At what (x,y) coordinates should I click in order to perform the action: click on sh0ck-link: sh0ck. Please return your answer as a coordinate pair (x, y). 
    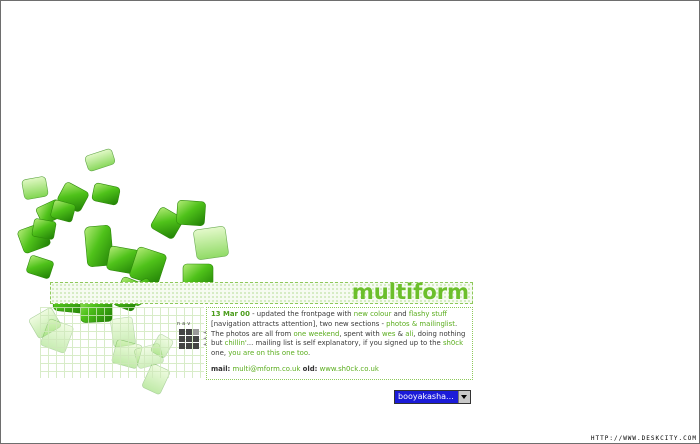
    Looking at the image, I should click on (453, 343).